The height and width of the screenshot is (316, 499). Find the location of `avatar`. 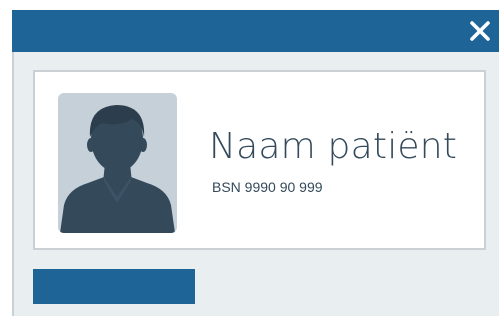

avatar is located at coordinates (117, 163).